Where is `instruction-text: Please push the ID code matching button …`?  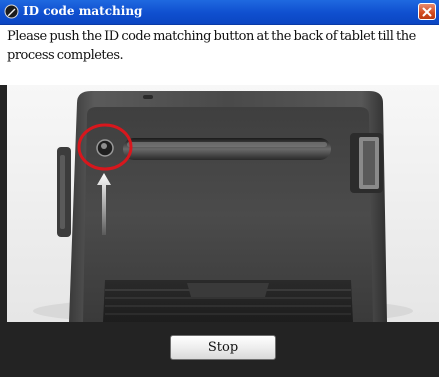 instruction-text: Please push the ID code matching button … is located at coordinates (211, 46).